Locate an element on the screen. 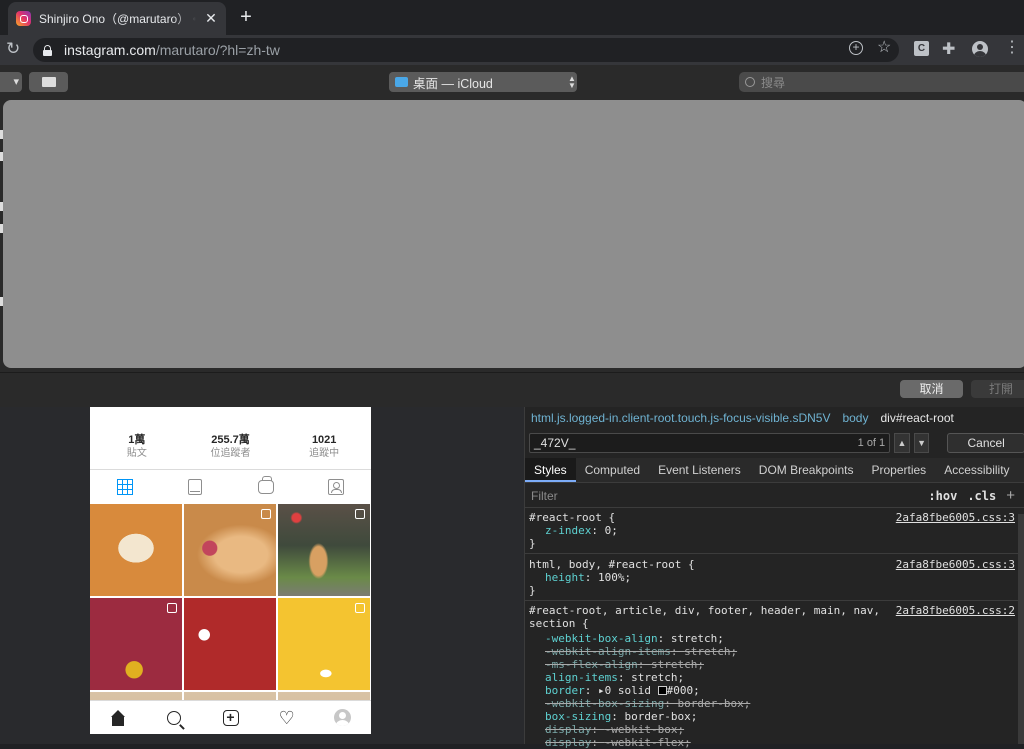  profile-tabs is located at coordinates (230, 487).